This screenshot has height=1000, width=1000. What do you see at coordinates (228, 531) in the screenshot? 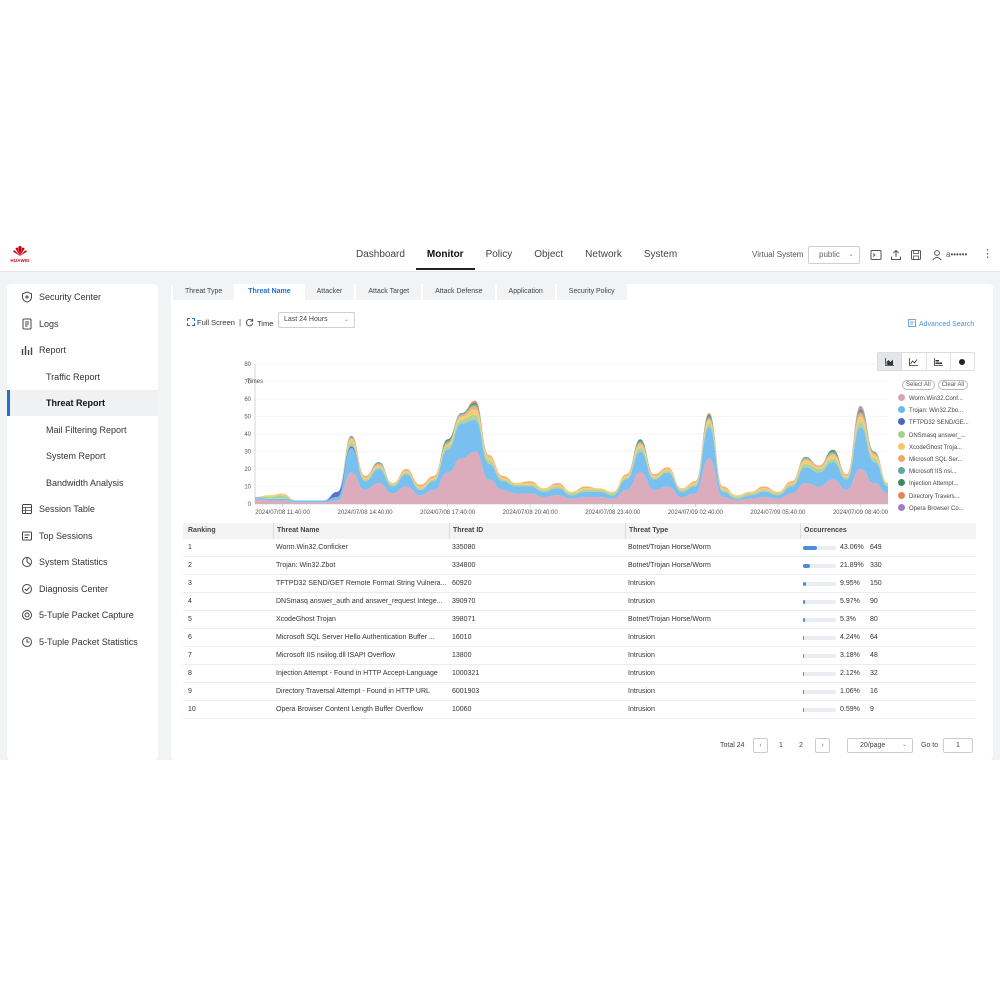
I see `column-header-ranking: Ranking` at bounding box center [228, 531].